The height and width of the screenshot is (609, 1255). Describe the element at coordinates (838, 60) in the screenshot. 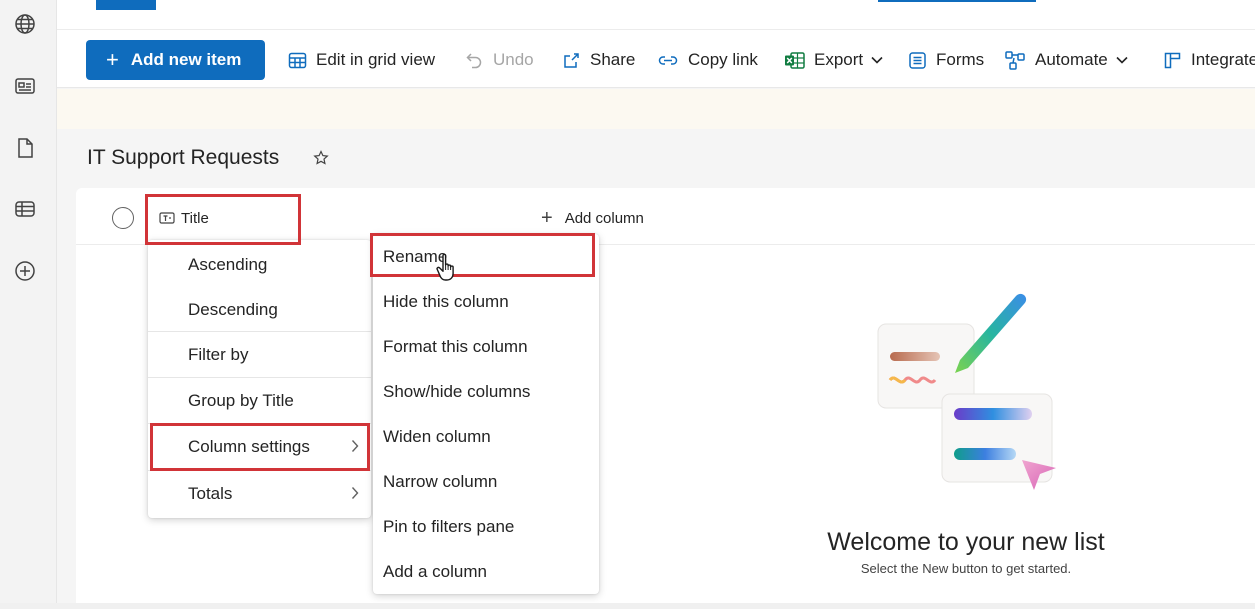

I see `export-button: Export` at that location.